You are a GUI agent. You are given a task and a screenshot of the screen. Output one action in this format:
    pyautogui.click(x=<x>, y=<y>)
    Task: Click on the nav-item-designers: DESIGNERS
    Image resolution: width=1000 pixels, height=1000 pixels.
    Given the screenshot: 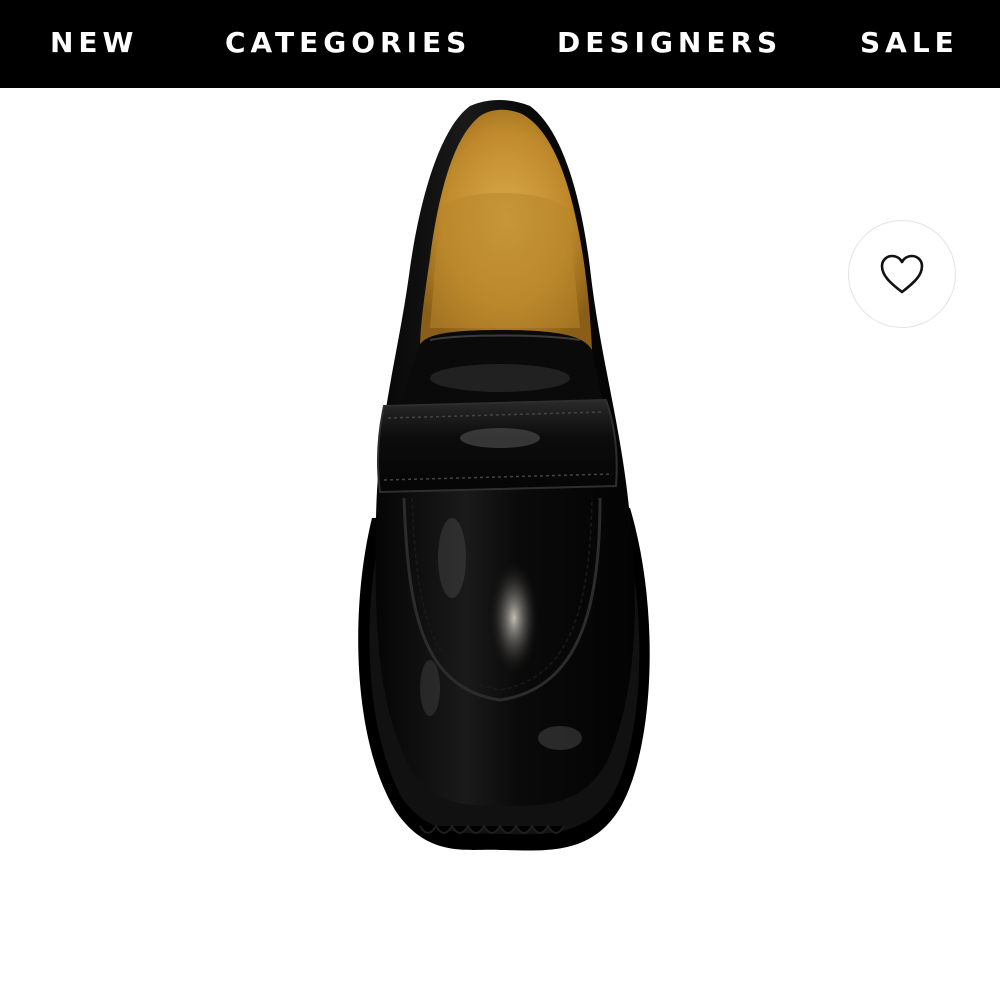 What is the action you would take?
    pyautogui.click(x=669, y=43)
    